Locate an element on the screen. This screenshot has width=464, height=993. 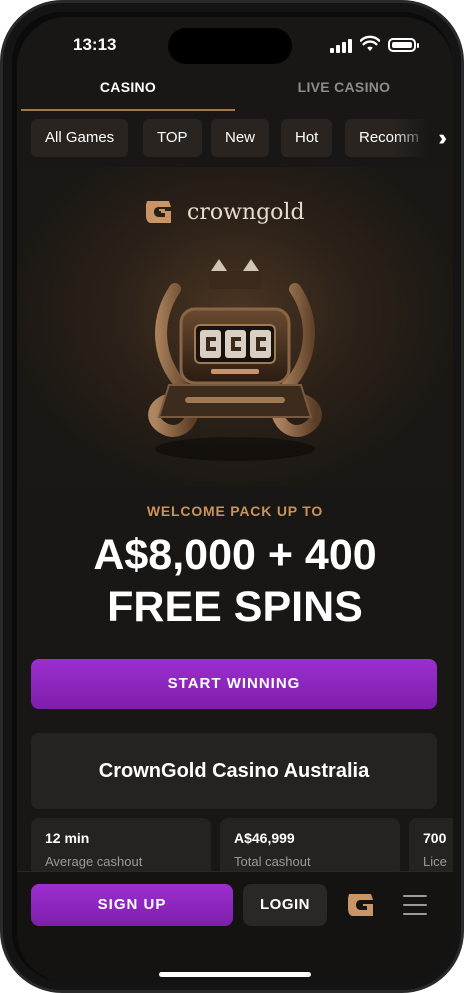
status-bar: 13:13 is located at coordinates (235, 47).